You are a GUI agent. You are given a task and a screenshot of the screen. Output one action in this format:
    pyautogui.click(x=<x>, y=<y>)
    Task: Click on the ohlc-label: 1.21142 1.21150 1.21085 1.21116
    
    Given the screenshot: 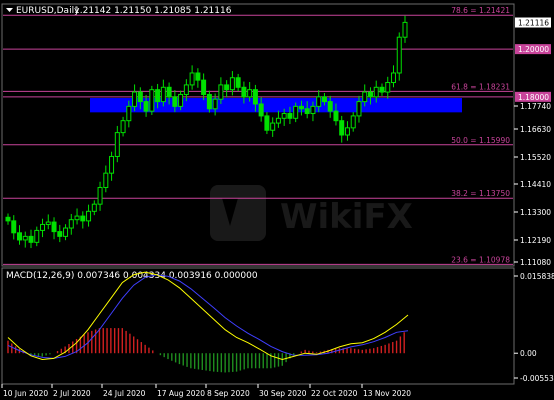 What is the action you would take?
    pyautogui.click(x=153, y=11)
    